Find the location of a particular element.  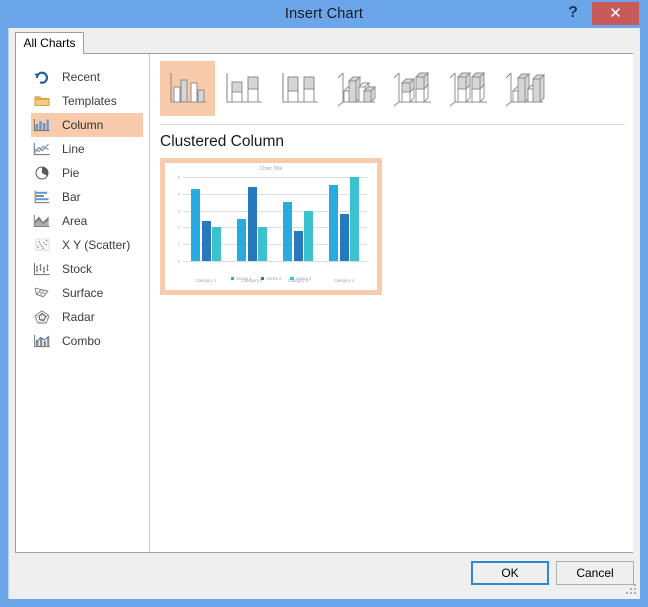

clustered-column-icon is located at coordinates (187, 88).